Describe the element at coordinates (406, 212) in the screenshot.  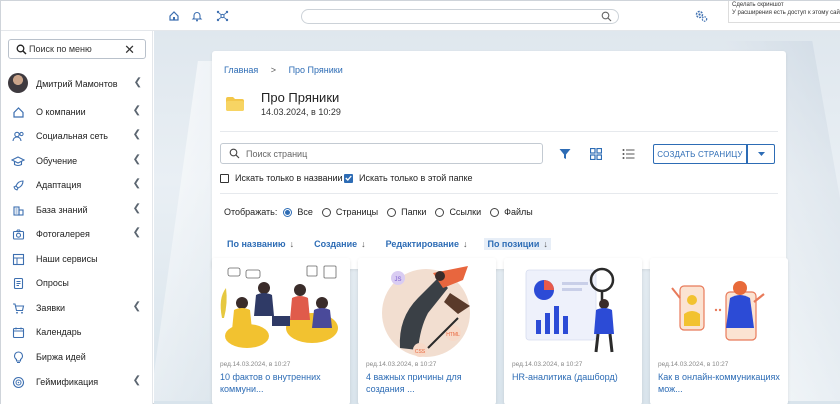
I see `filter-option-folders: Папки` at that location.